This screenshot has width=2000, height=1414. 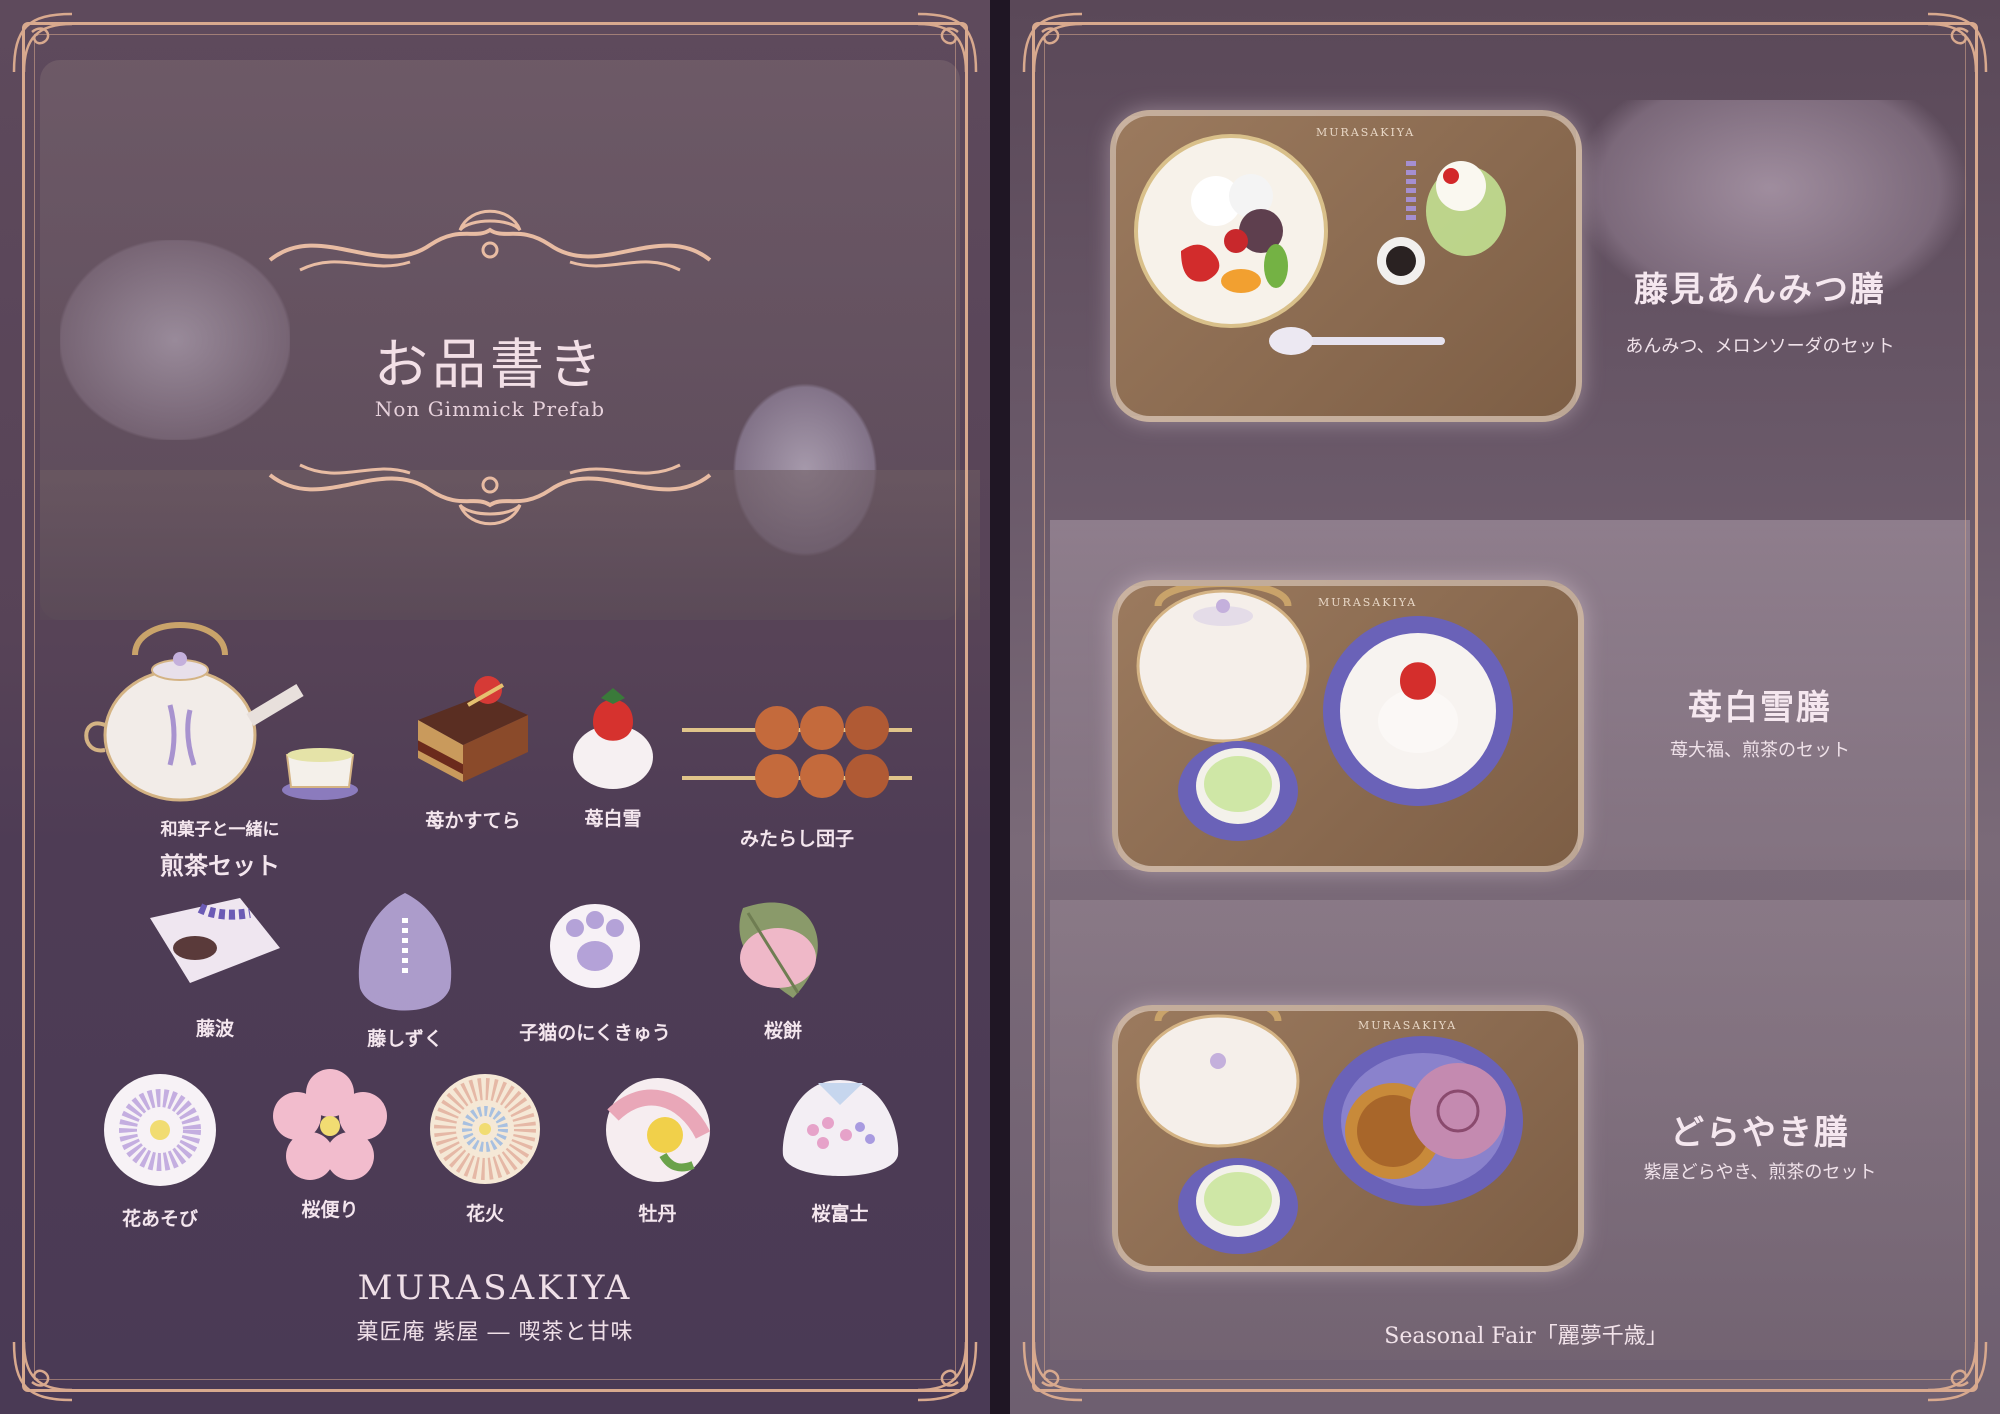 I want to click on set-tray-anmitsu: MURASAKIYA, so click(x=1346, y=266).